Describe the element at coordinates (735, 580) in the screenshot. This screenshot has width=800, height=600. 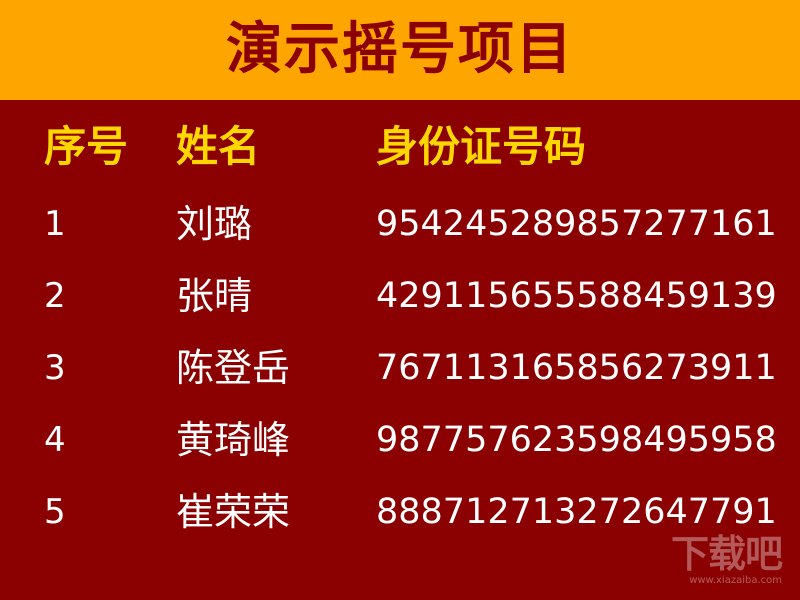
I see `watermark-site: www.xiazaiba.com` at that location.